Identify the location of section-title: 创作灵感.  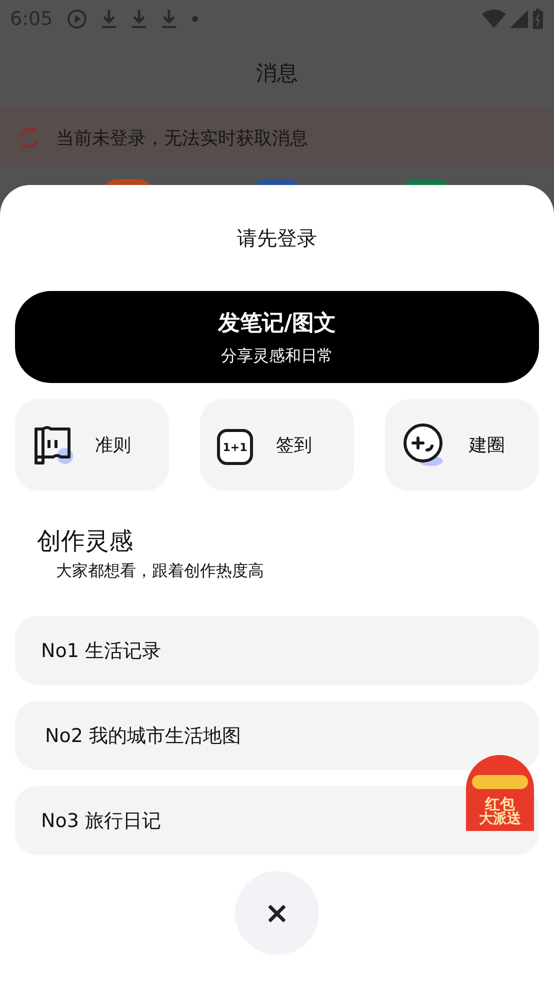
(85, 541).